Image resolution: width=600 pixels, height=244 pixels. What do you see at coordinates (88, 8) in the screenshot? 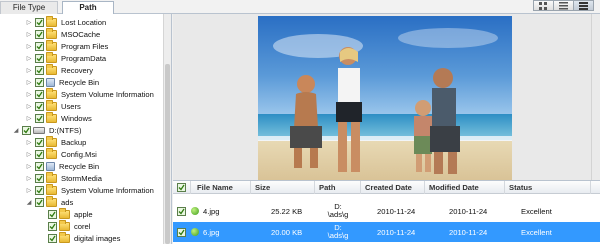
I see `tab-path: Path` at bounding box center [88, 8].